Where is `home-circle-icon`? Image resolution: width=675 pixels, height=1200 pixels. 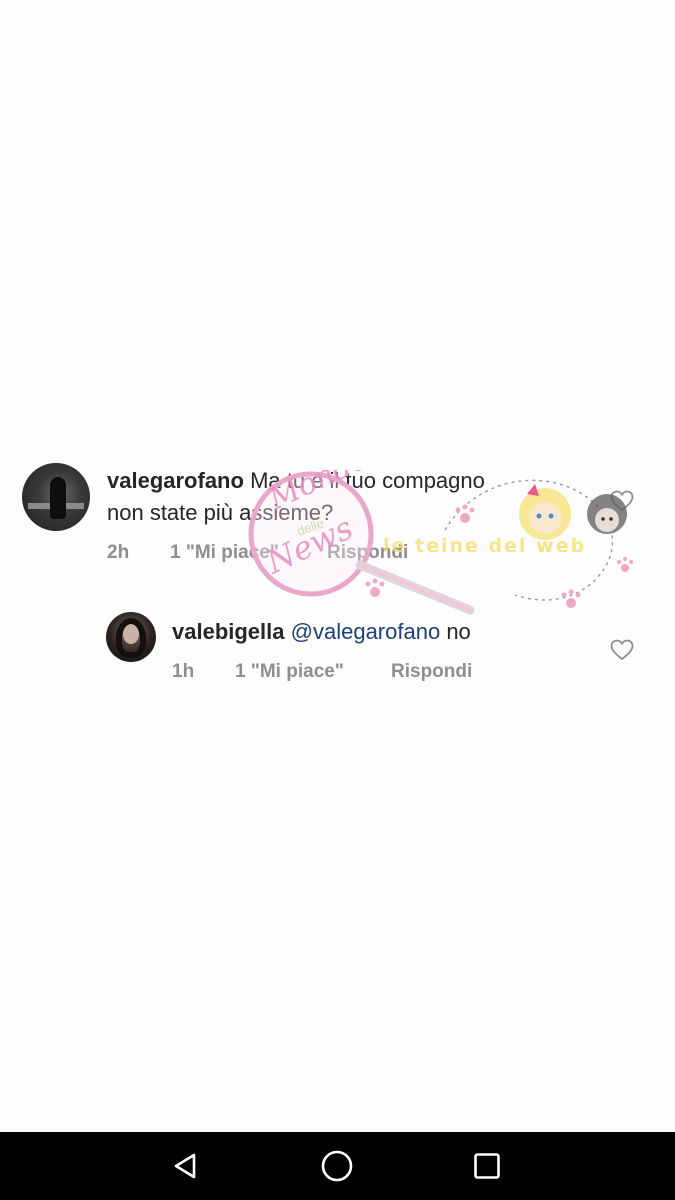
home-circle-icon is located at coordinates (337, 1166).